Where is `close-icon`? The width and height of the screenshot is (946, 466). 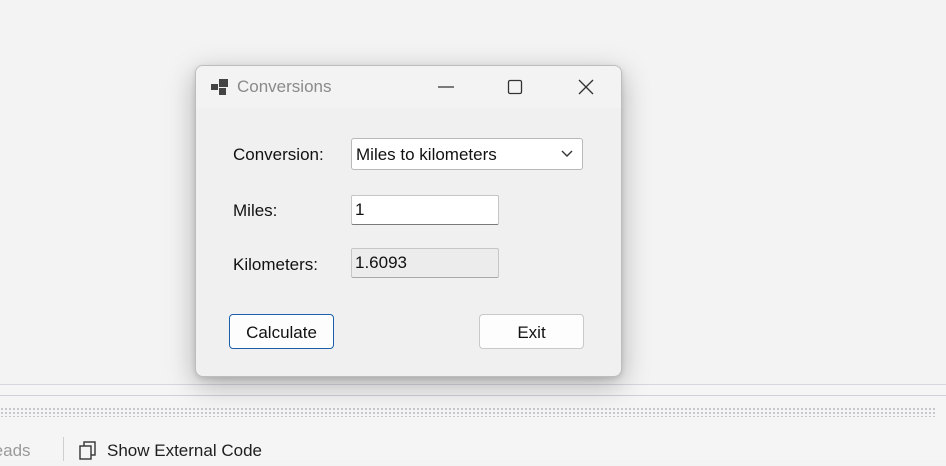
close-icon is located at coordinates (586, 87).